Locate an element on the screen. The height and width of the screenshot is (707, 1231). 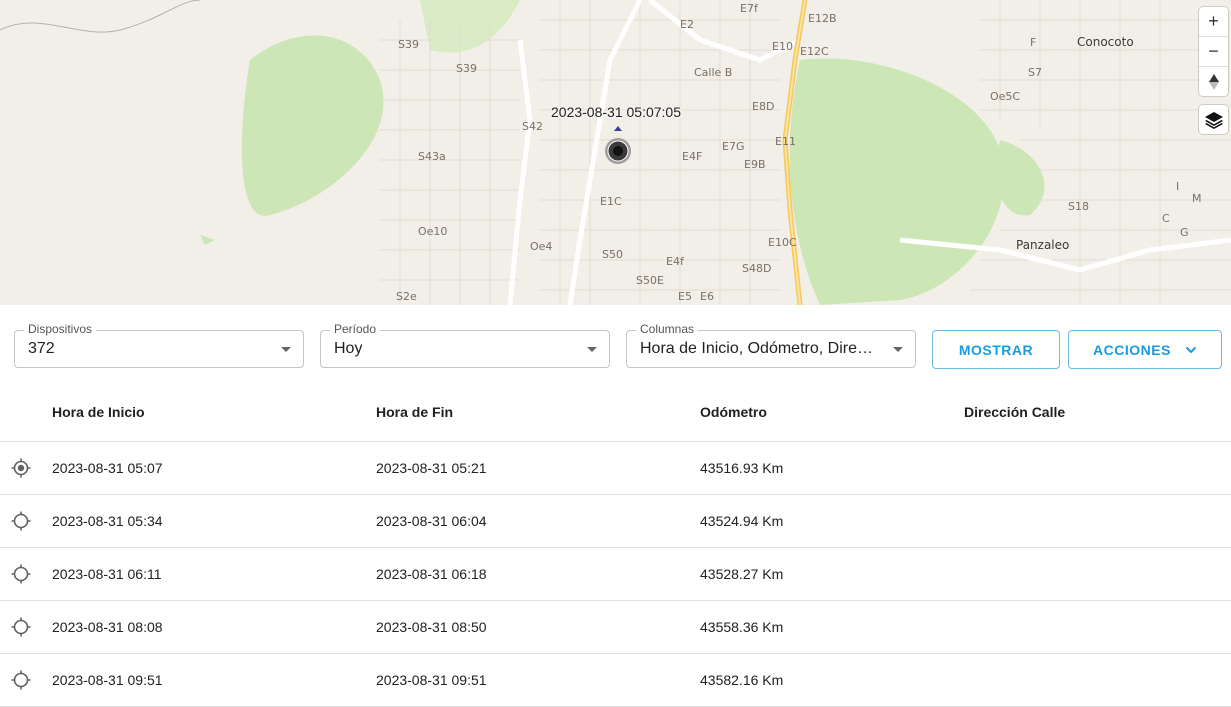
header-odometer: Odómetro is located at coordinates (733, 412).